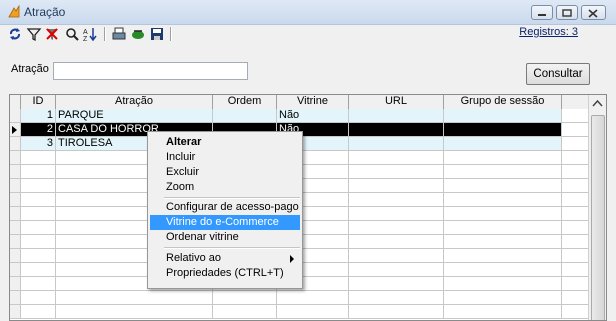 The image size is (616, 321). Describe the element at coordinates (503, 102) in the screenshot. I see `header-grupo-sessao: Grupo de sessão` at that location.